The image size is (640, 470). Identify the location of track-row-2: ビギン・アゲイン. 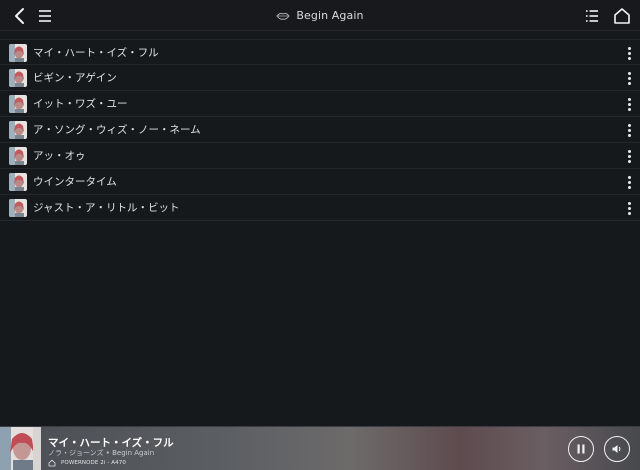
(320, 78).